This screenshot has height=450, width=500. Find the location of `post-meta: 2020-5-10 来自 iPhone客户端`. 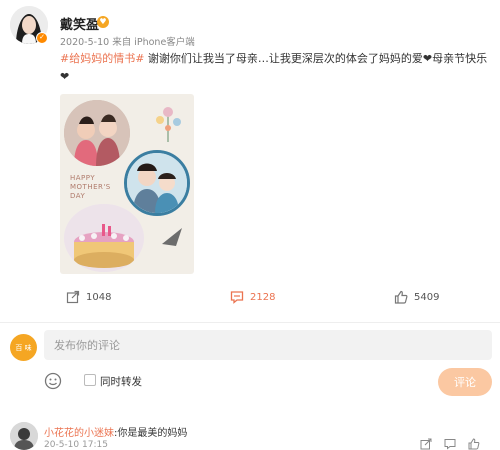

post-meta: 2020-5-10 来自 iPhone客户端 is located at coordinates (127, 41).